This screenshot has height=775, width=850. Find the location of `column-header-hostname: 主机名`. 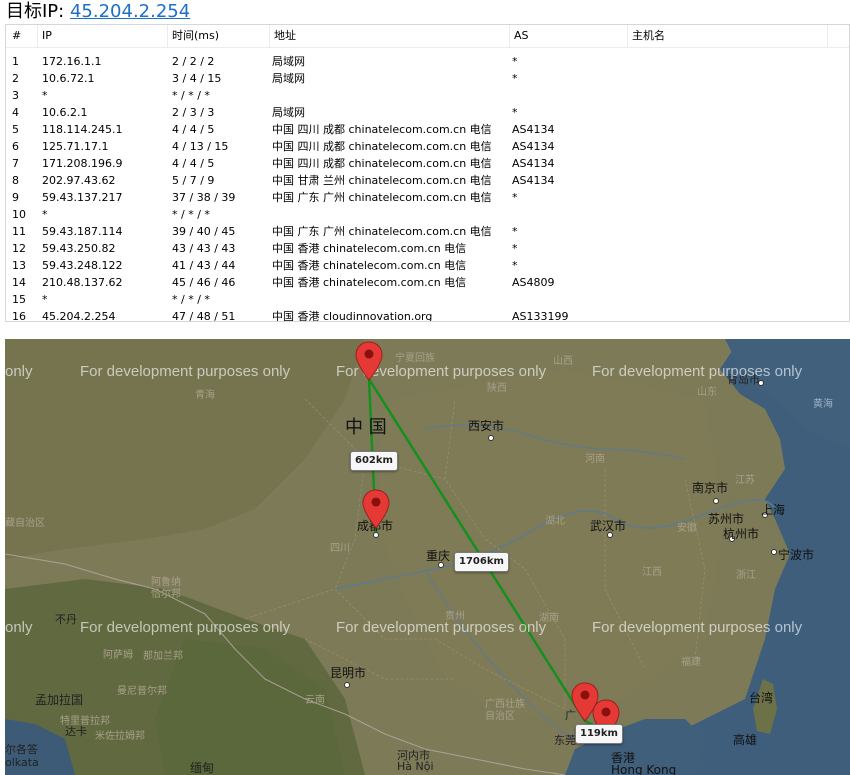

column-header-hostname: 主机名 is located at coordinates (728, 36).